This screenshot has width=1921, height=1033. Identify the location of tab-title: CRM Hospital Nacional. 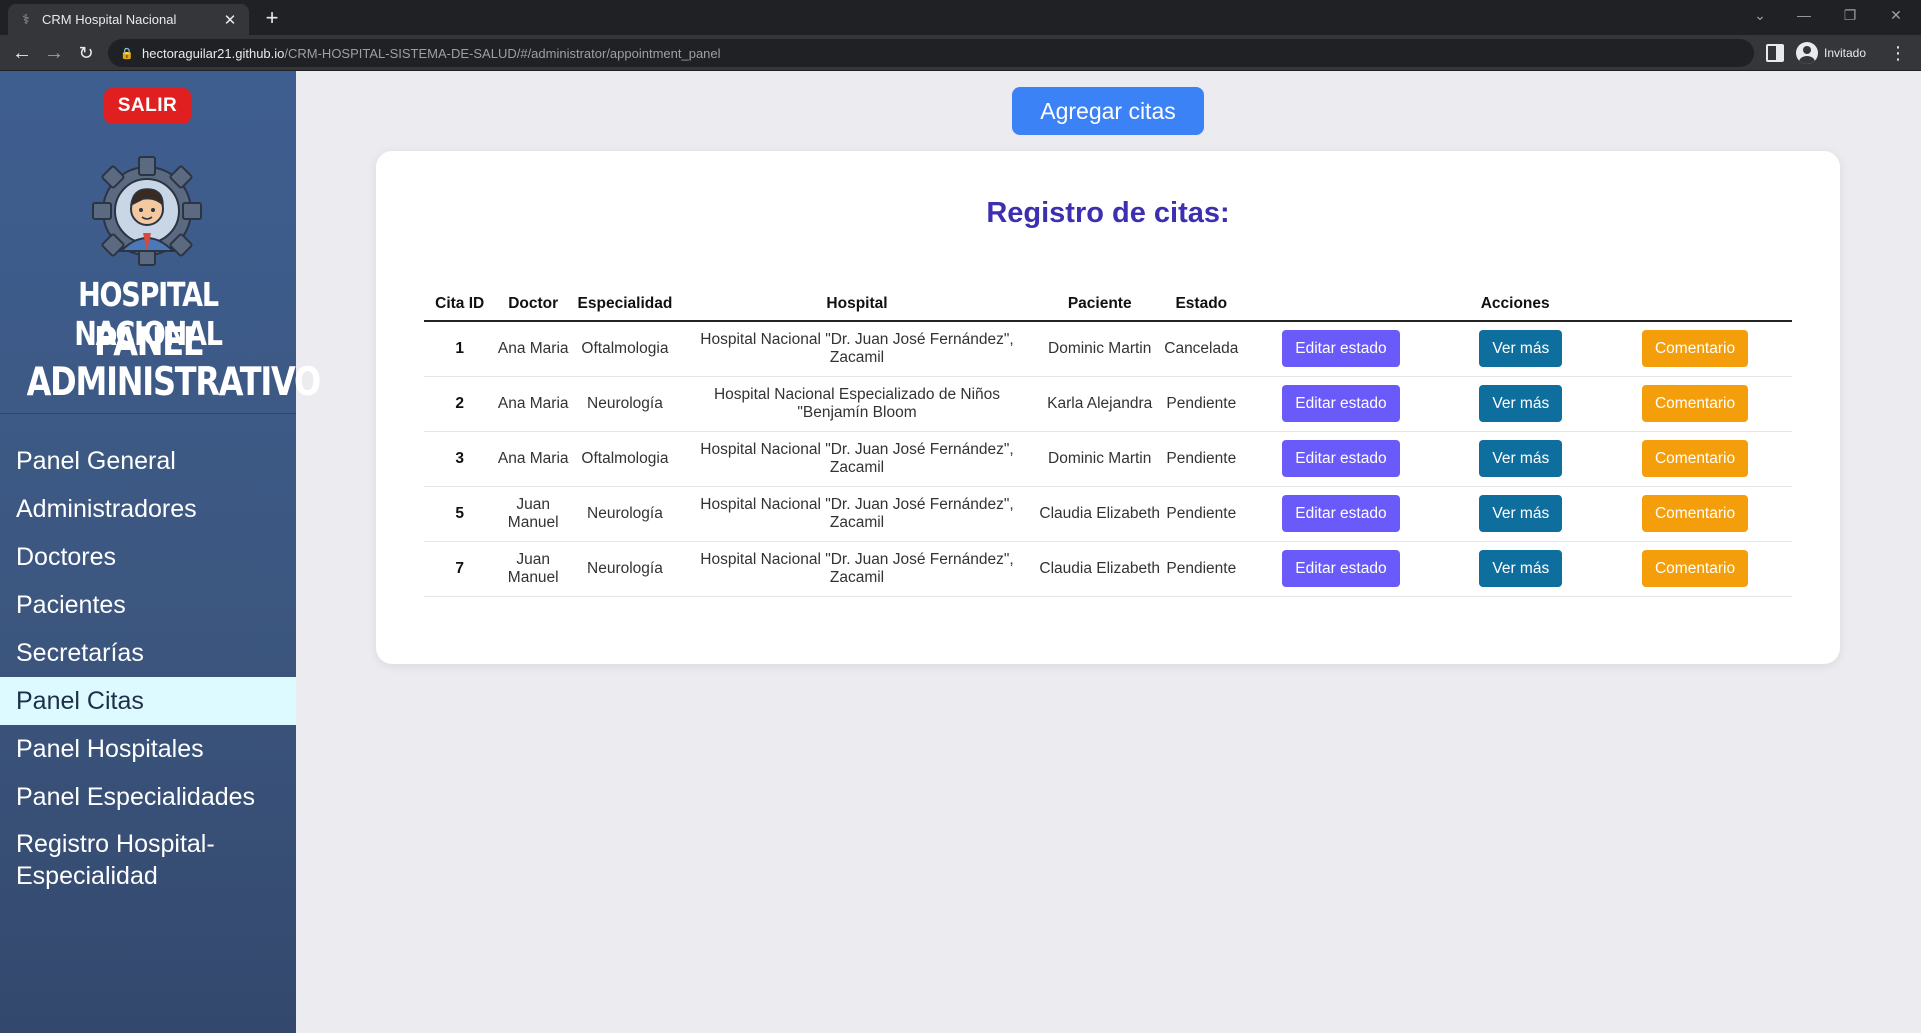
(109, 19).